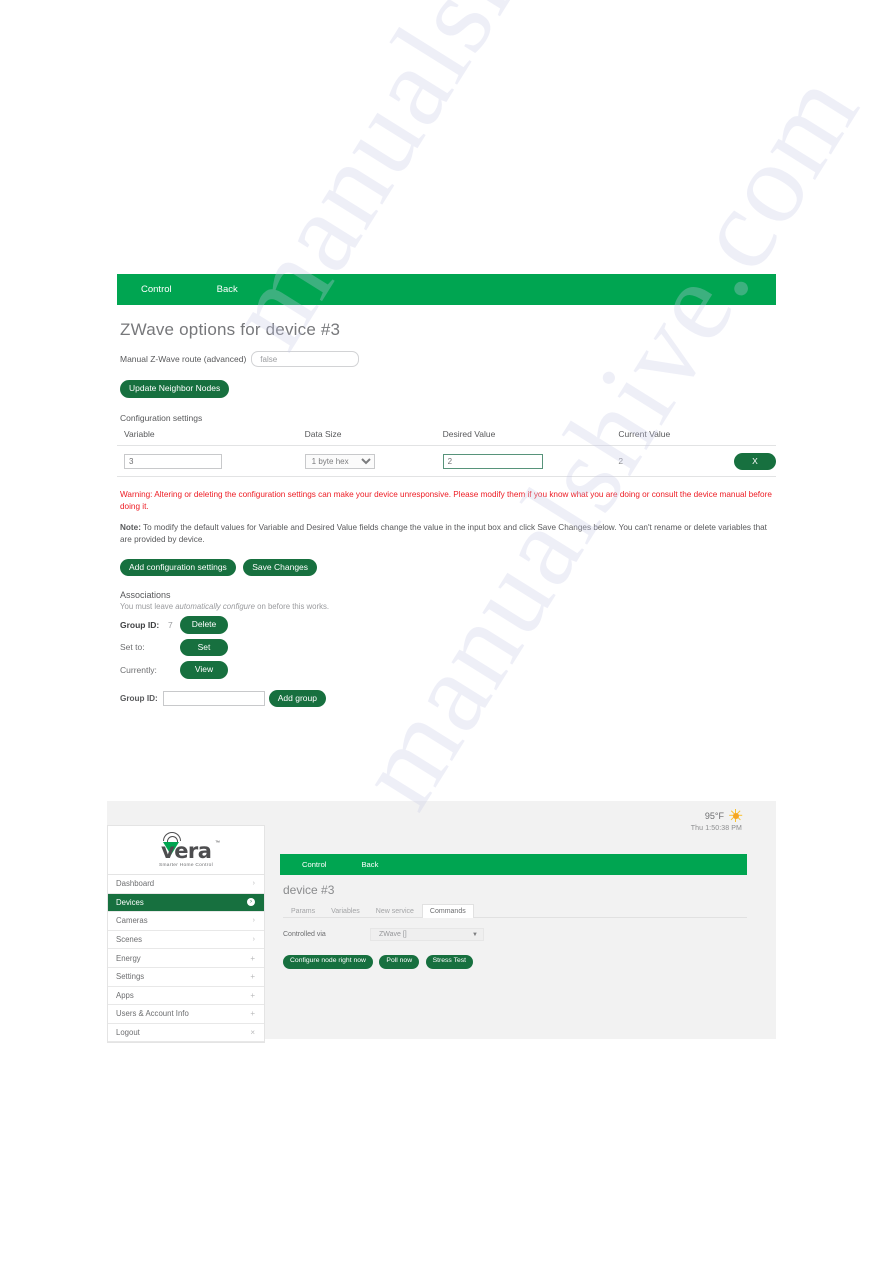 The width and height of the screenshot is (893, 1263). What do you see at coordinates (152, 1014) in the screenshot?
I see `sidebar-item-label: Users & Account Info` at bounding box center [152, 1014].